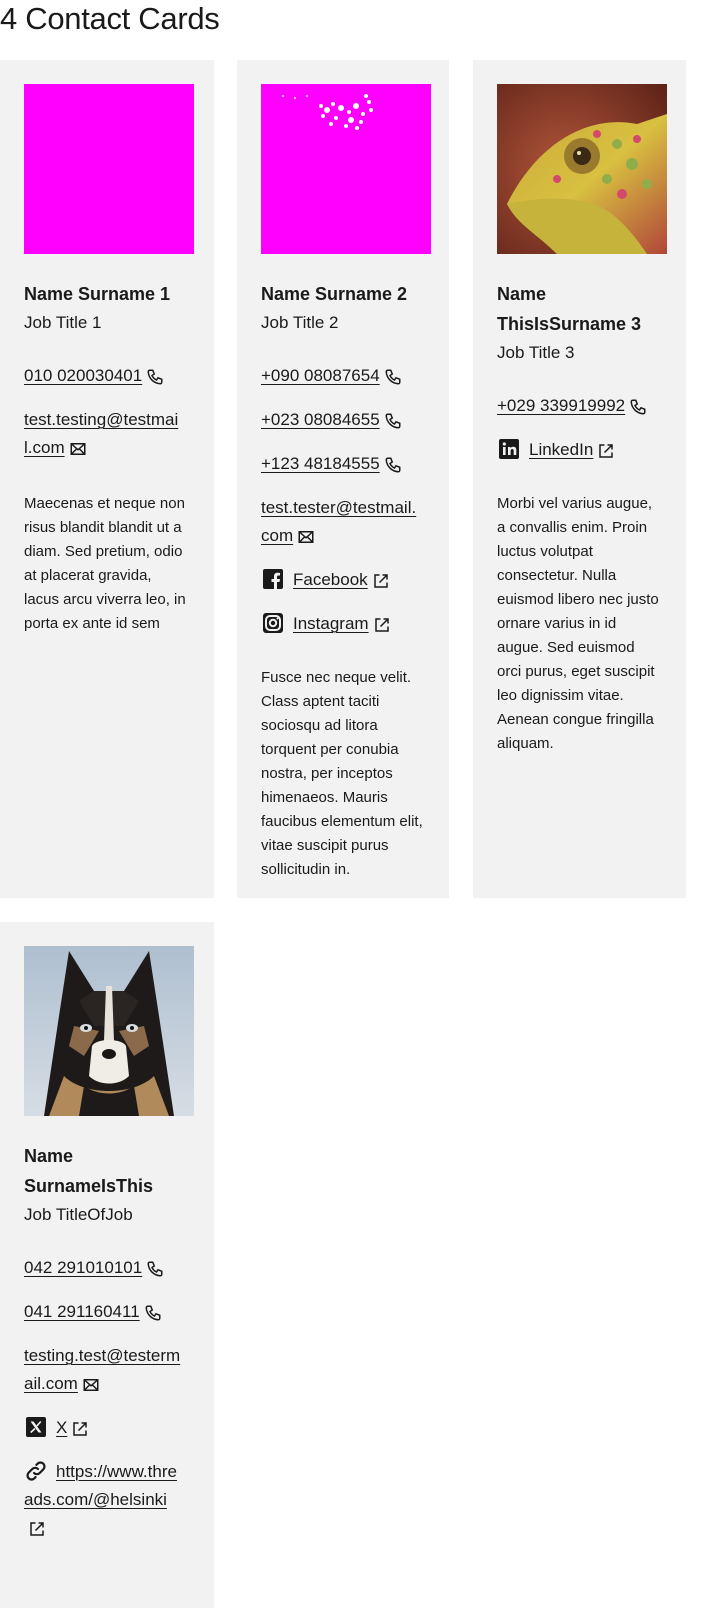  What do you see at coordinates (320, 375) in the screenshot?
I see `phone-link: +090 08087654` at bounding box center [320, 375].